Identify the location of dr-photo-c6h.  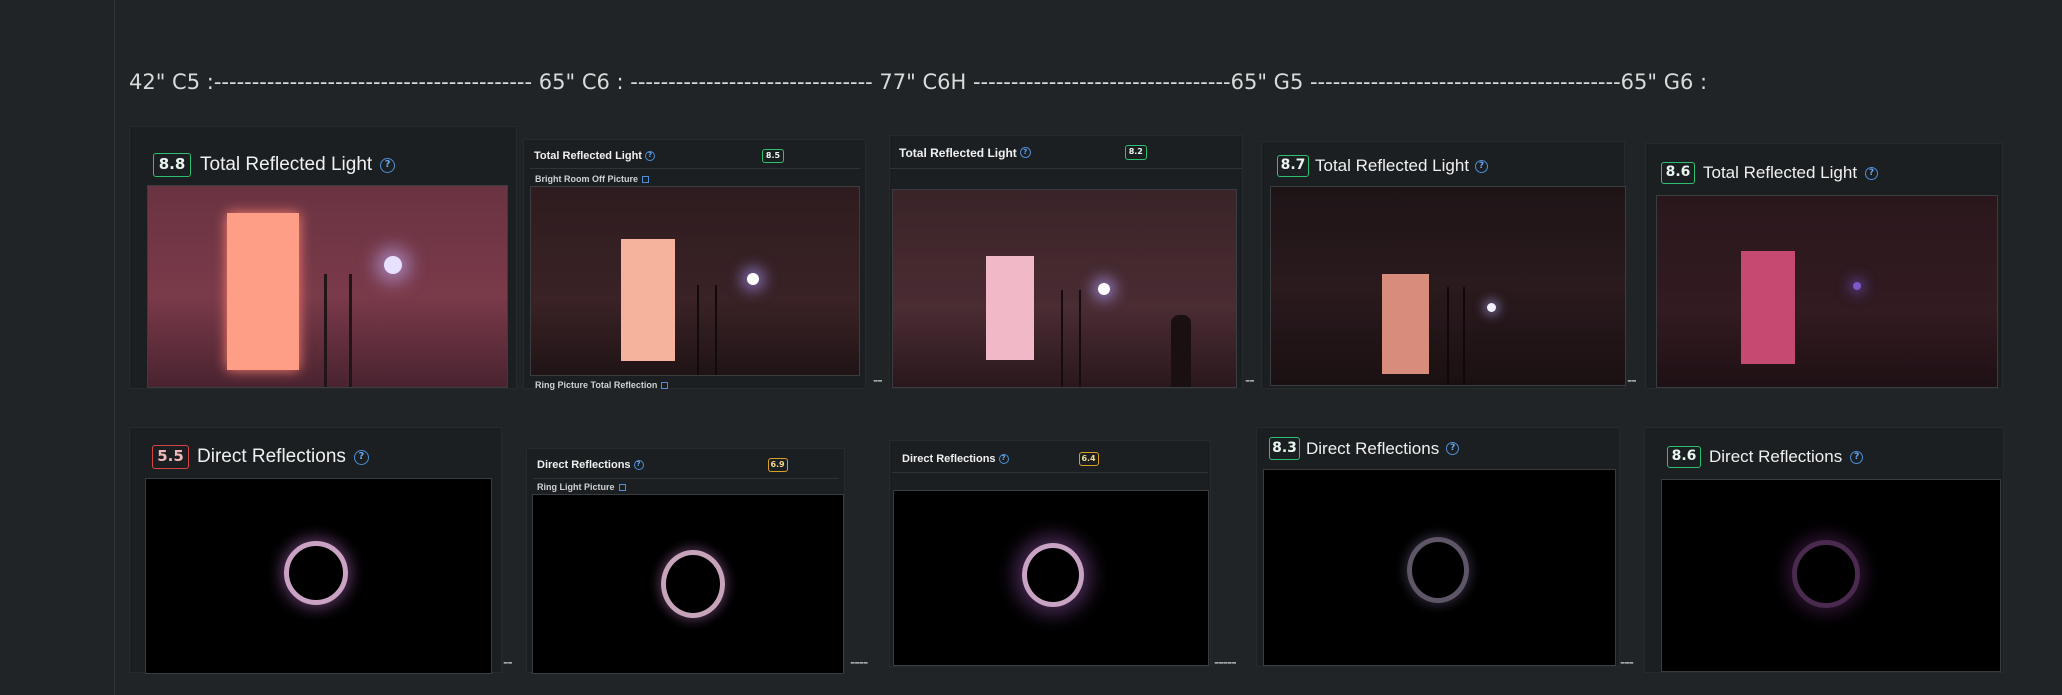
(1051, 578).